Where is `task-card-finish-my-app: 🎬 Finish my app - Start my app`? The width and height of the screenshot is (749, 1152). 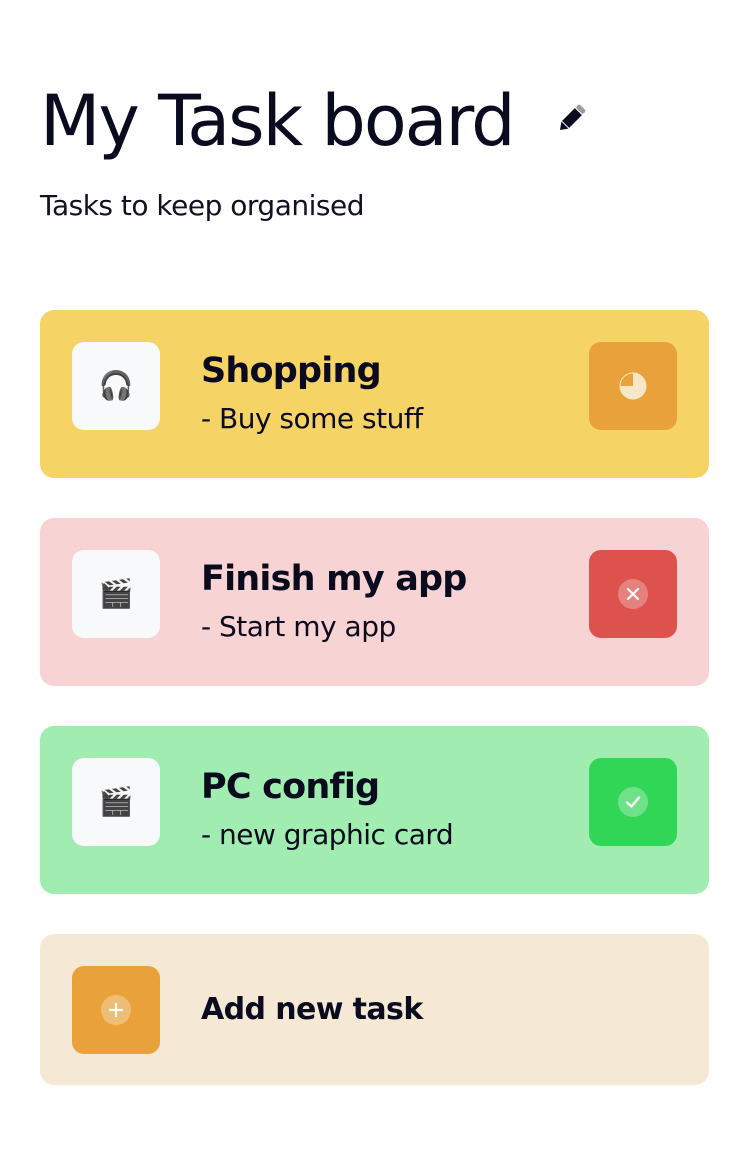 task-card-finish-my-app: 🎬 Finish my app - Start my app is located at coordinates (374, 602).